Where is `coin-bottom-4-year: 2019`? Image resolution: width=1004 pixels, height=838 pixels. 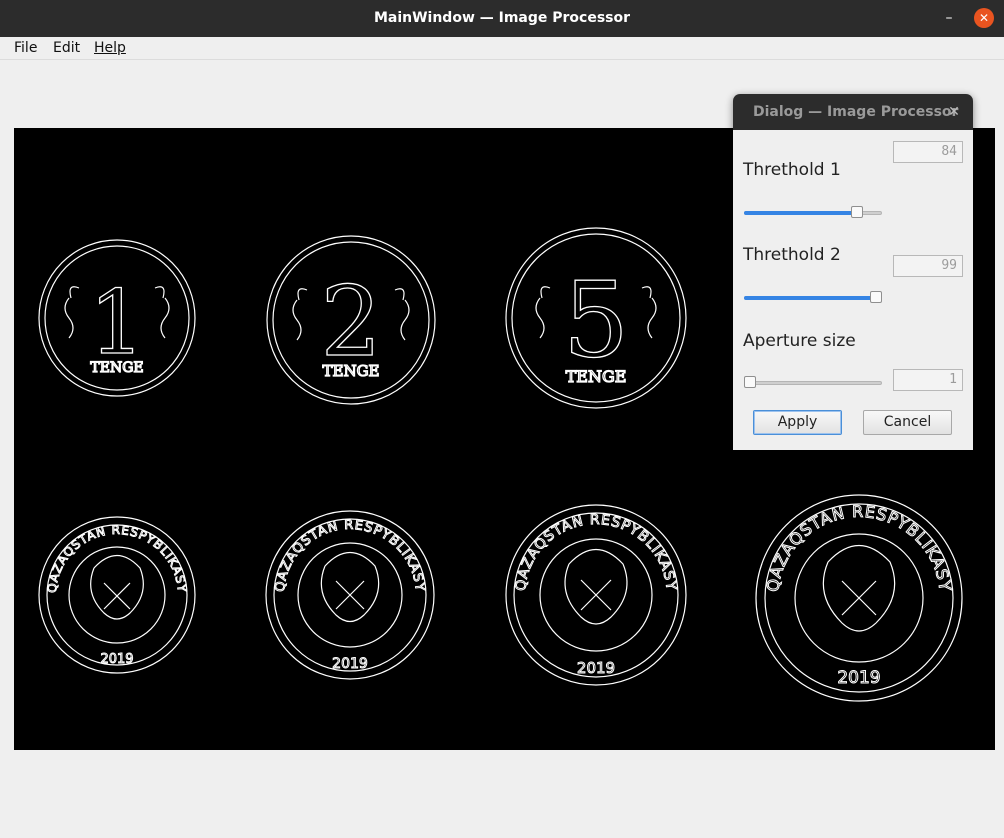
coin-bottom-4-year: 2019 is located at coordinates (858, 678).